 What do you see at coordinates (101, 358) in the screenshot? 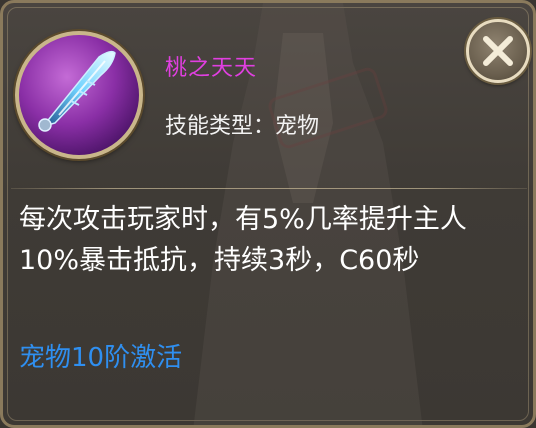
I see `unlock-condition: 宠物10阶激活` at bounding box center [101, 358].